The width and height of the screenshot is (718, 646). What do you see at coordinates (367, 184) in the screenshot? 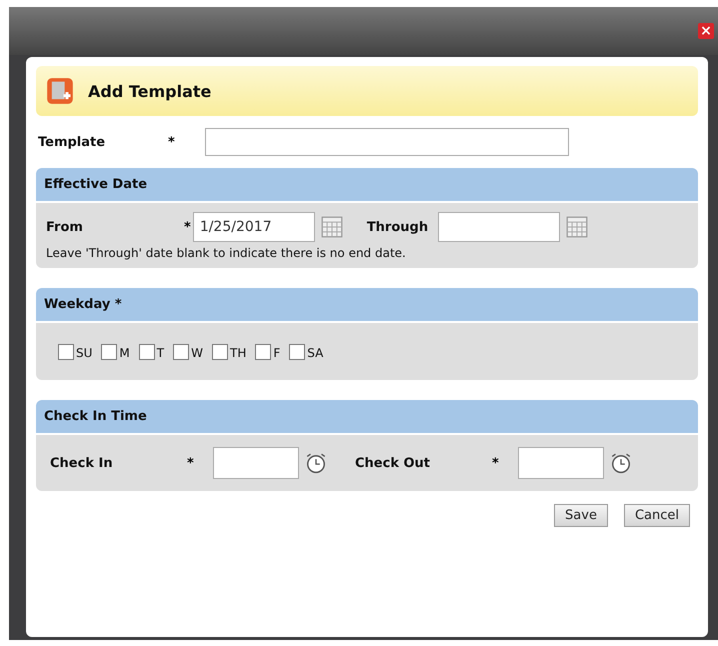
I see `section-header: Effective Date` at bounding box center [367, 184].